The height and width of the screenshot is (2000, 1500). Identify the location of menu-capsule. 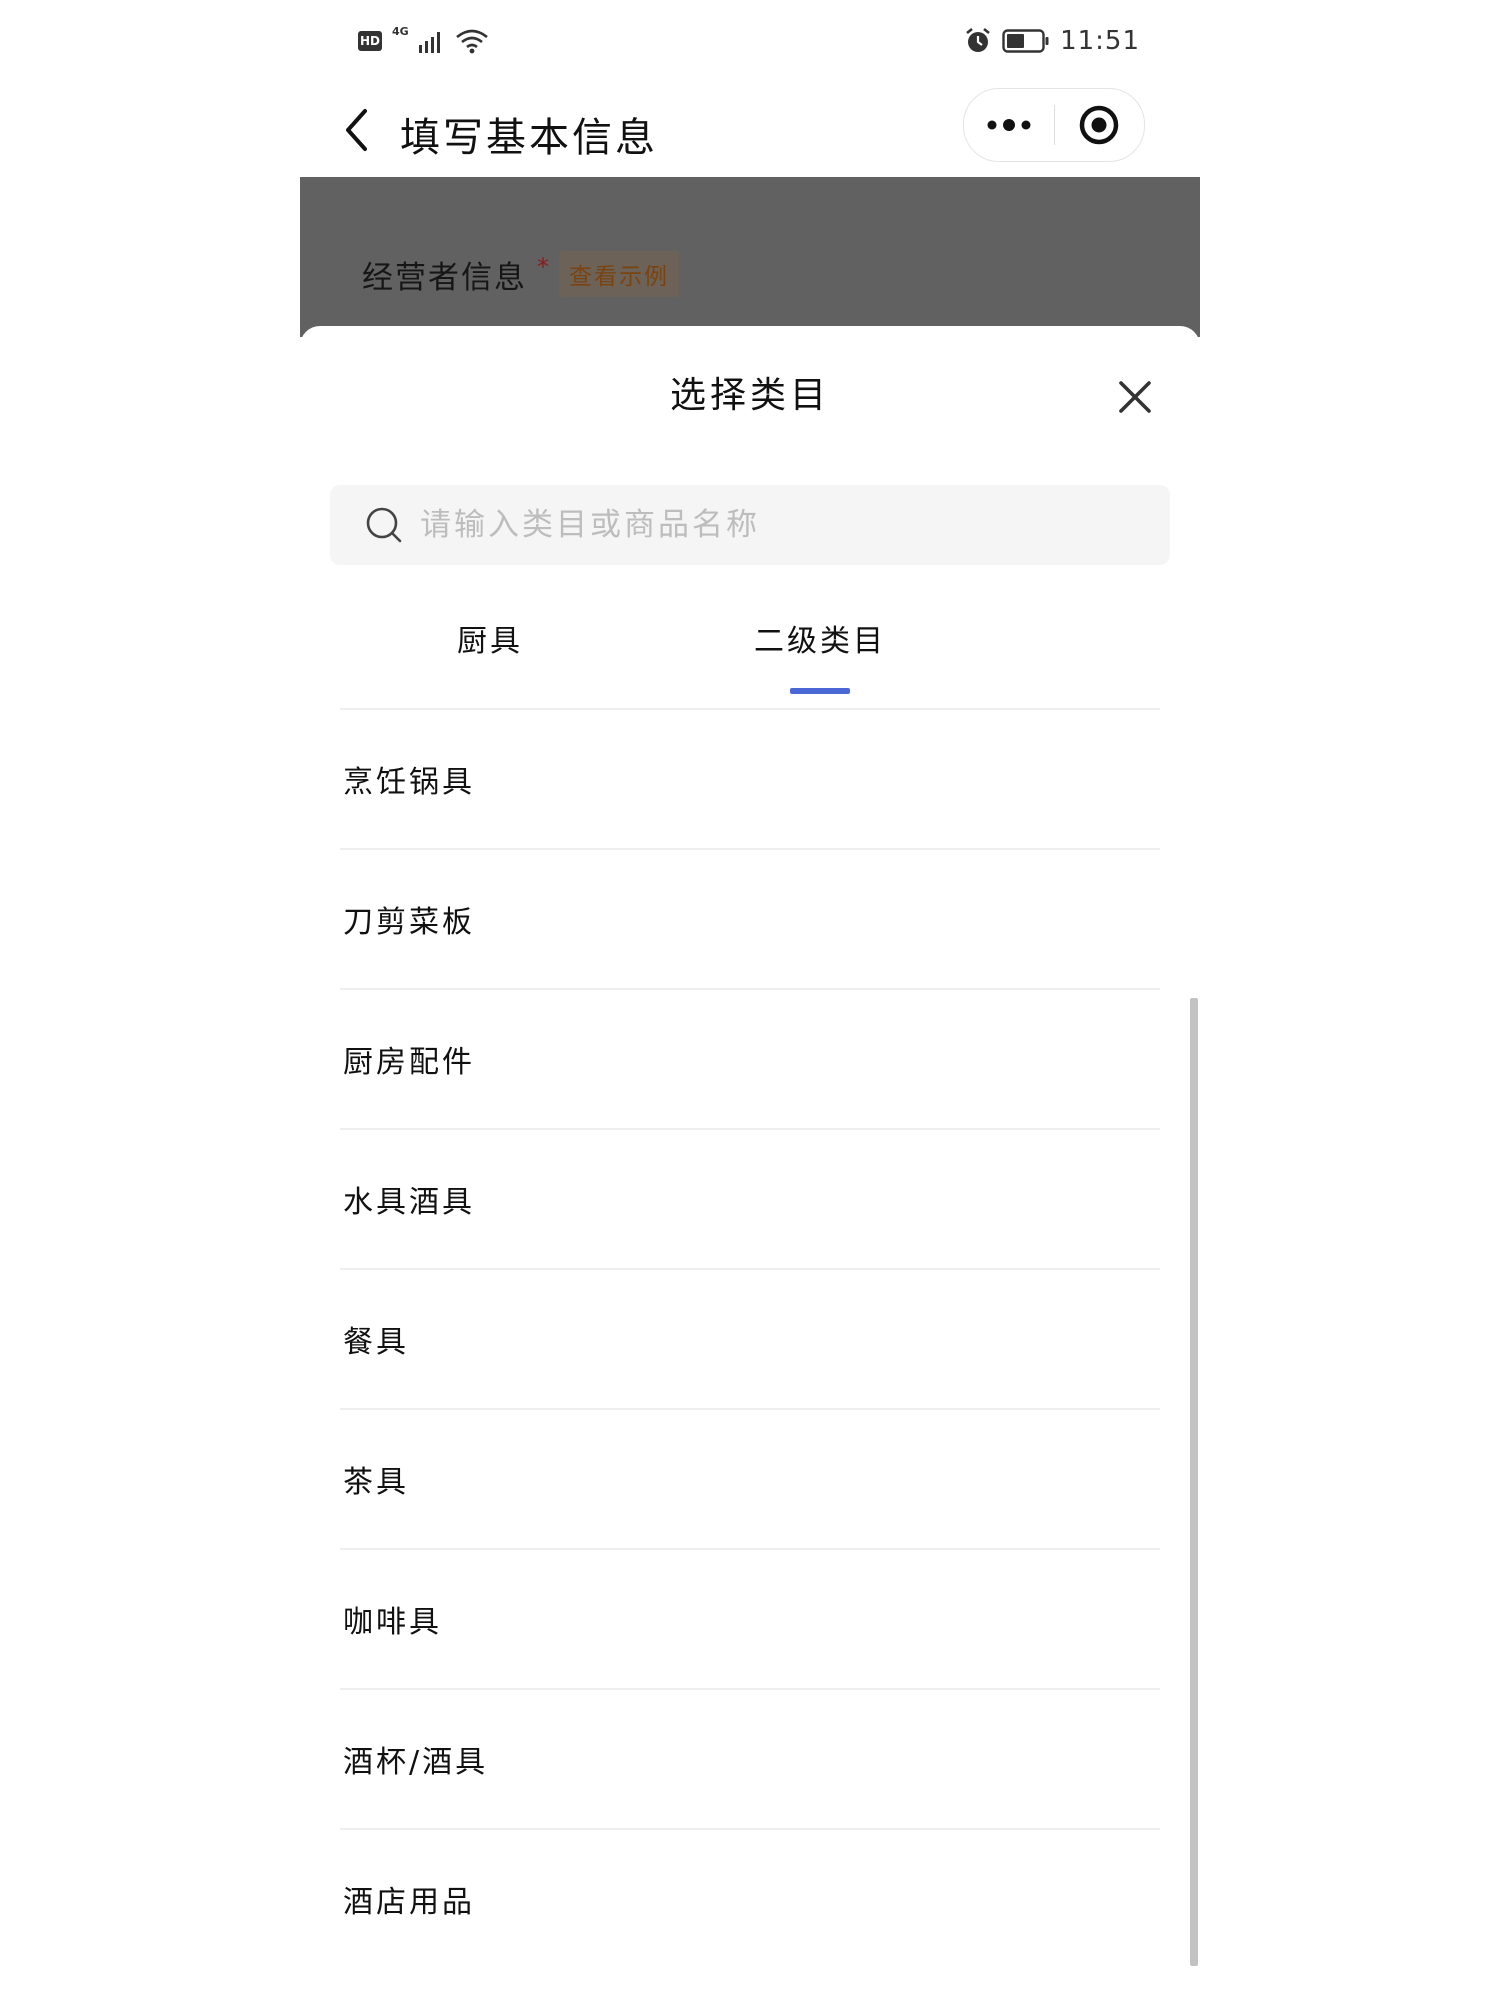
(1054, 125).